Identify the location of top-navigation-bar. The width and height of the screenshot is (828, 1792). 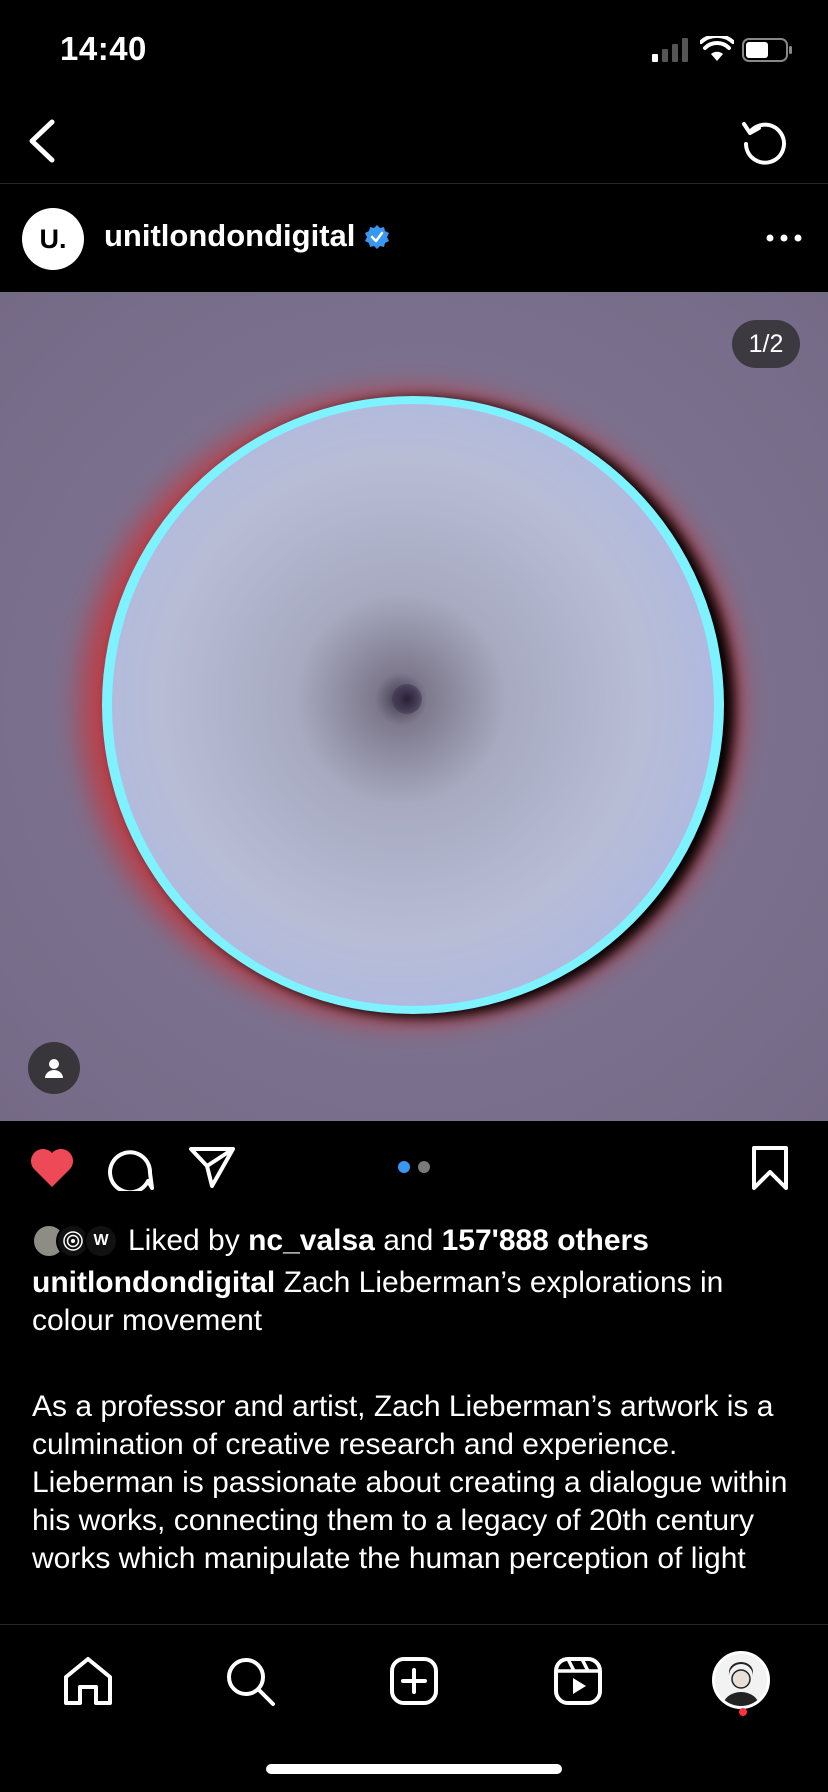
(414, 142).